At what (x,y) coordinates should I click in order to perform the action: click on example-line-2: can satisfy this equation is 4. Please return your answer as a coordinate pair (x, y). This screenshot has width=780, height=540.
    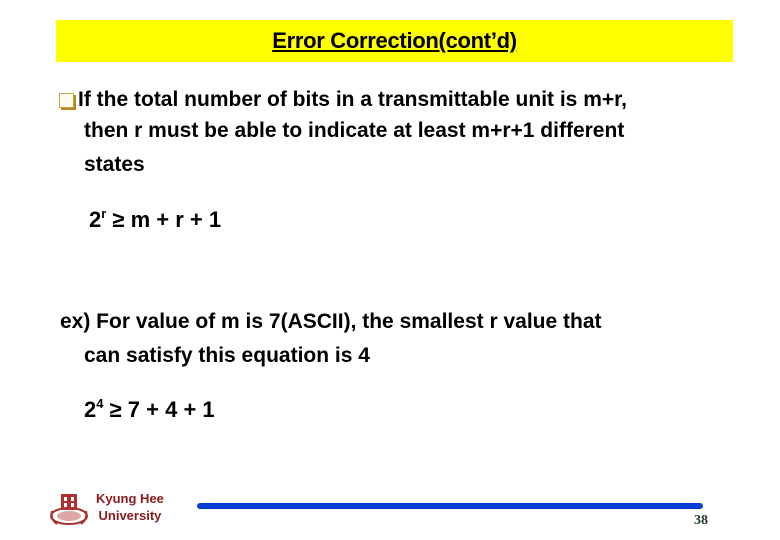
    Looking at the image, I should click on (227, 355).